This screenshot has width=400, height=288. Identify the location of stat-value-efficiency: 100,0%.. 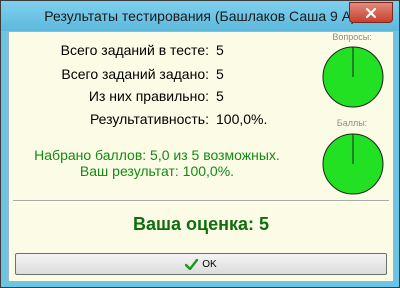
(242, 119).